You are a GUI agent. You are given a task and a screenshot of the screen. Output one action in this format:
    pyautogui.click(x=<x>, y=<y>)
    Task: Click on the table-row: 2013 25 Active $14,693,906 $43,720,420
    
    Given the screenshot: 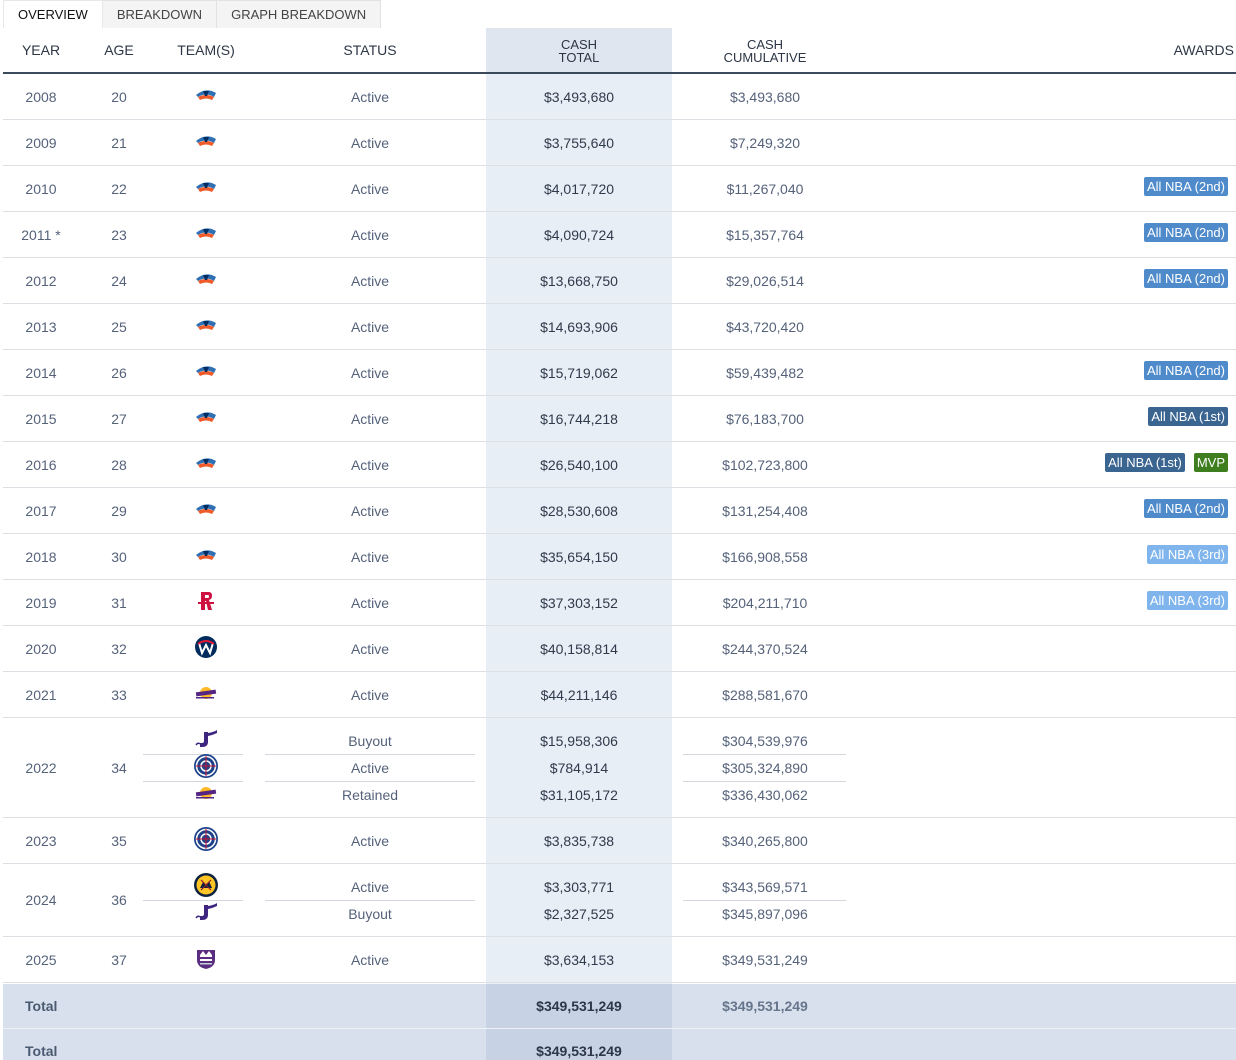 What is the action you would take?
    pyautogui.click(x=619, y=327)
    